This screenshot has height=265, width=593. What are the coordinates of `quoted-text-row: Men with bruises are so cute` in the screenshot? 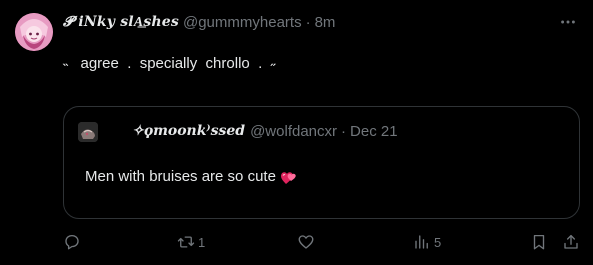 It's located at (191, 176).